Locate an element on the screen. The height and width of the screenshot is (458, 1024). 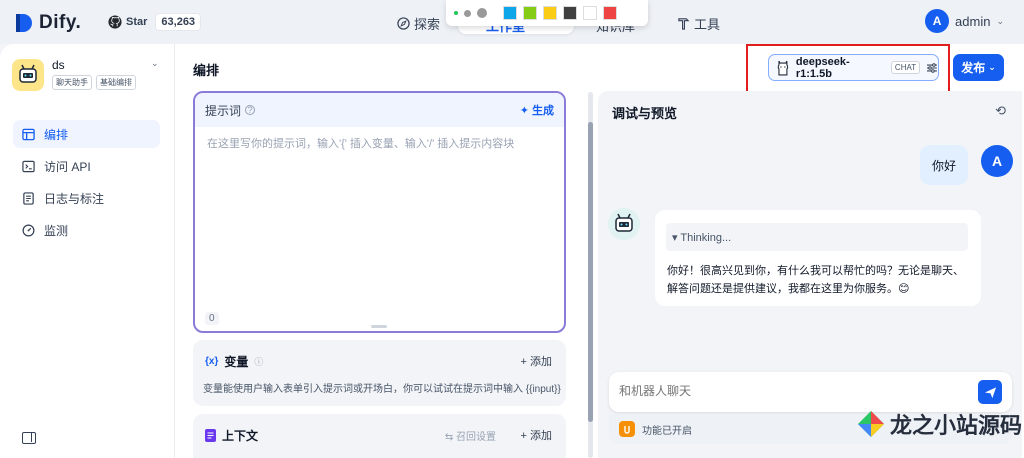
panel-scrollbar is located at coordinates (589, 275).